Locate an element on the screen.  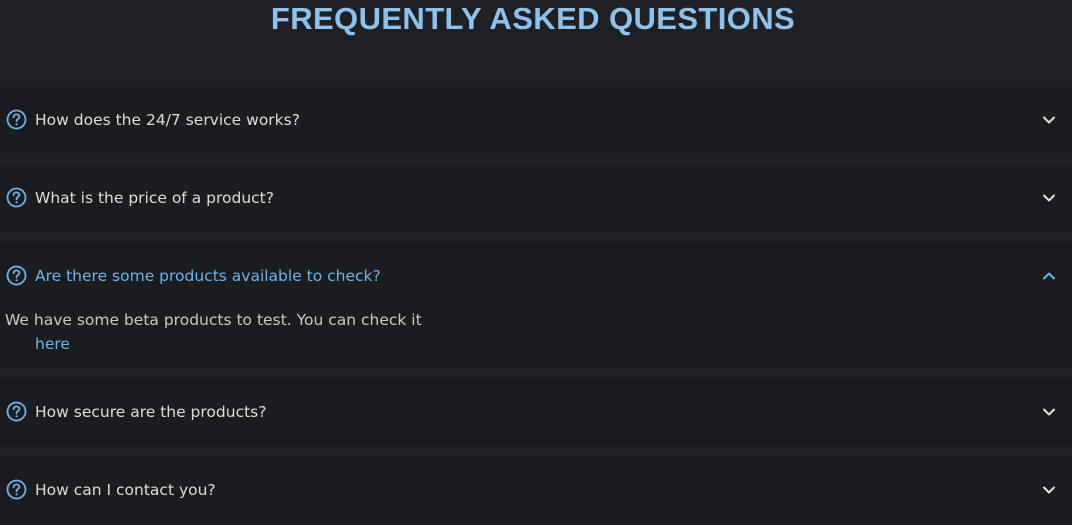
faq-item: How secure are the products? is located at coordinates (536, 412).